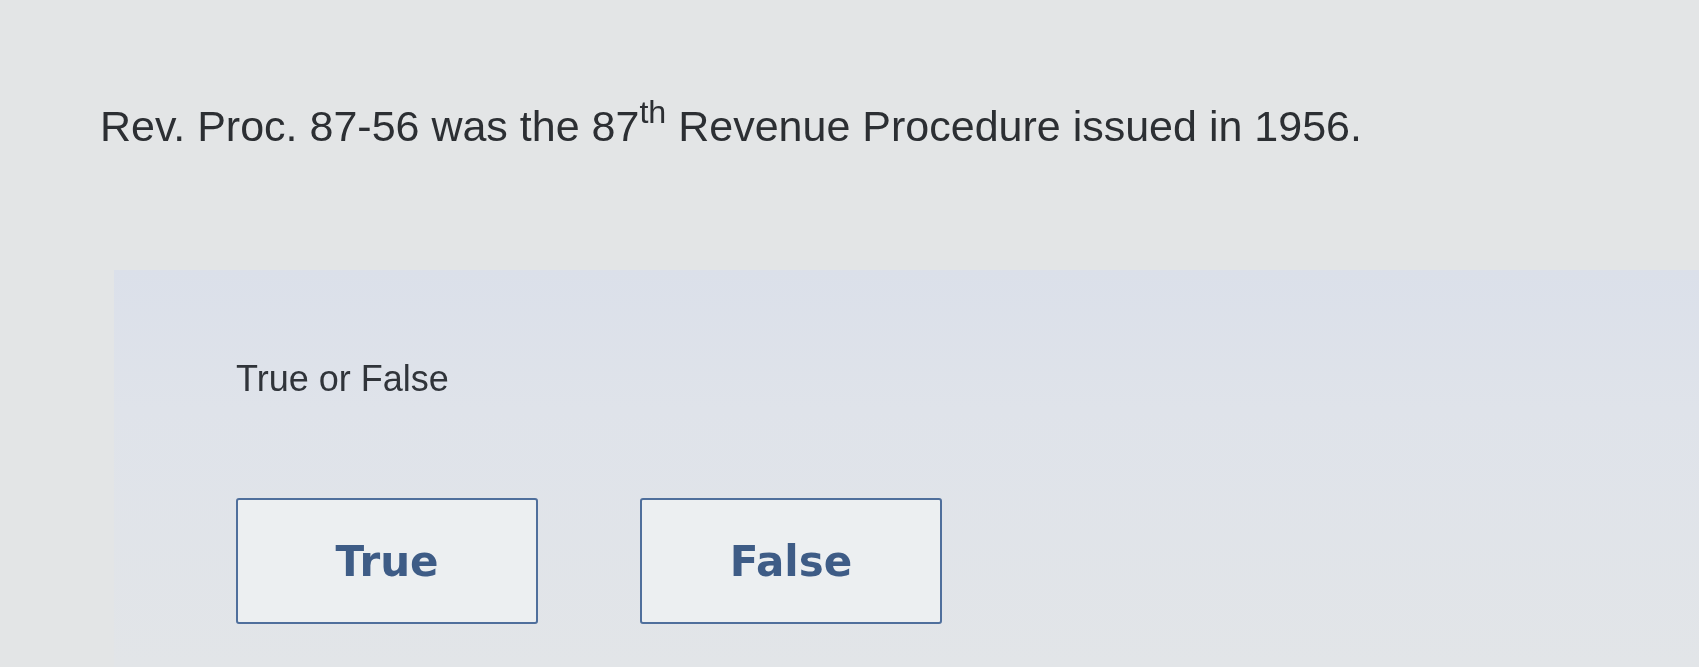 Image resolution: width=1699 pixels, height=667 pixels. Describe the element at coordinates (791, 561) in the screenshot. I see `answer-option-button: False` at that location.